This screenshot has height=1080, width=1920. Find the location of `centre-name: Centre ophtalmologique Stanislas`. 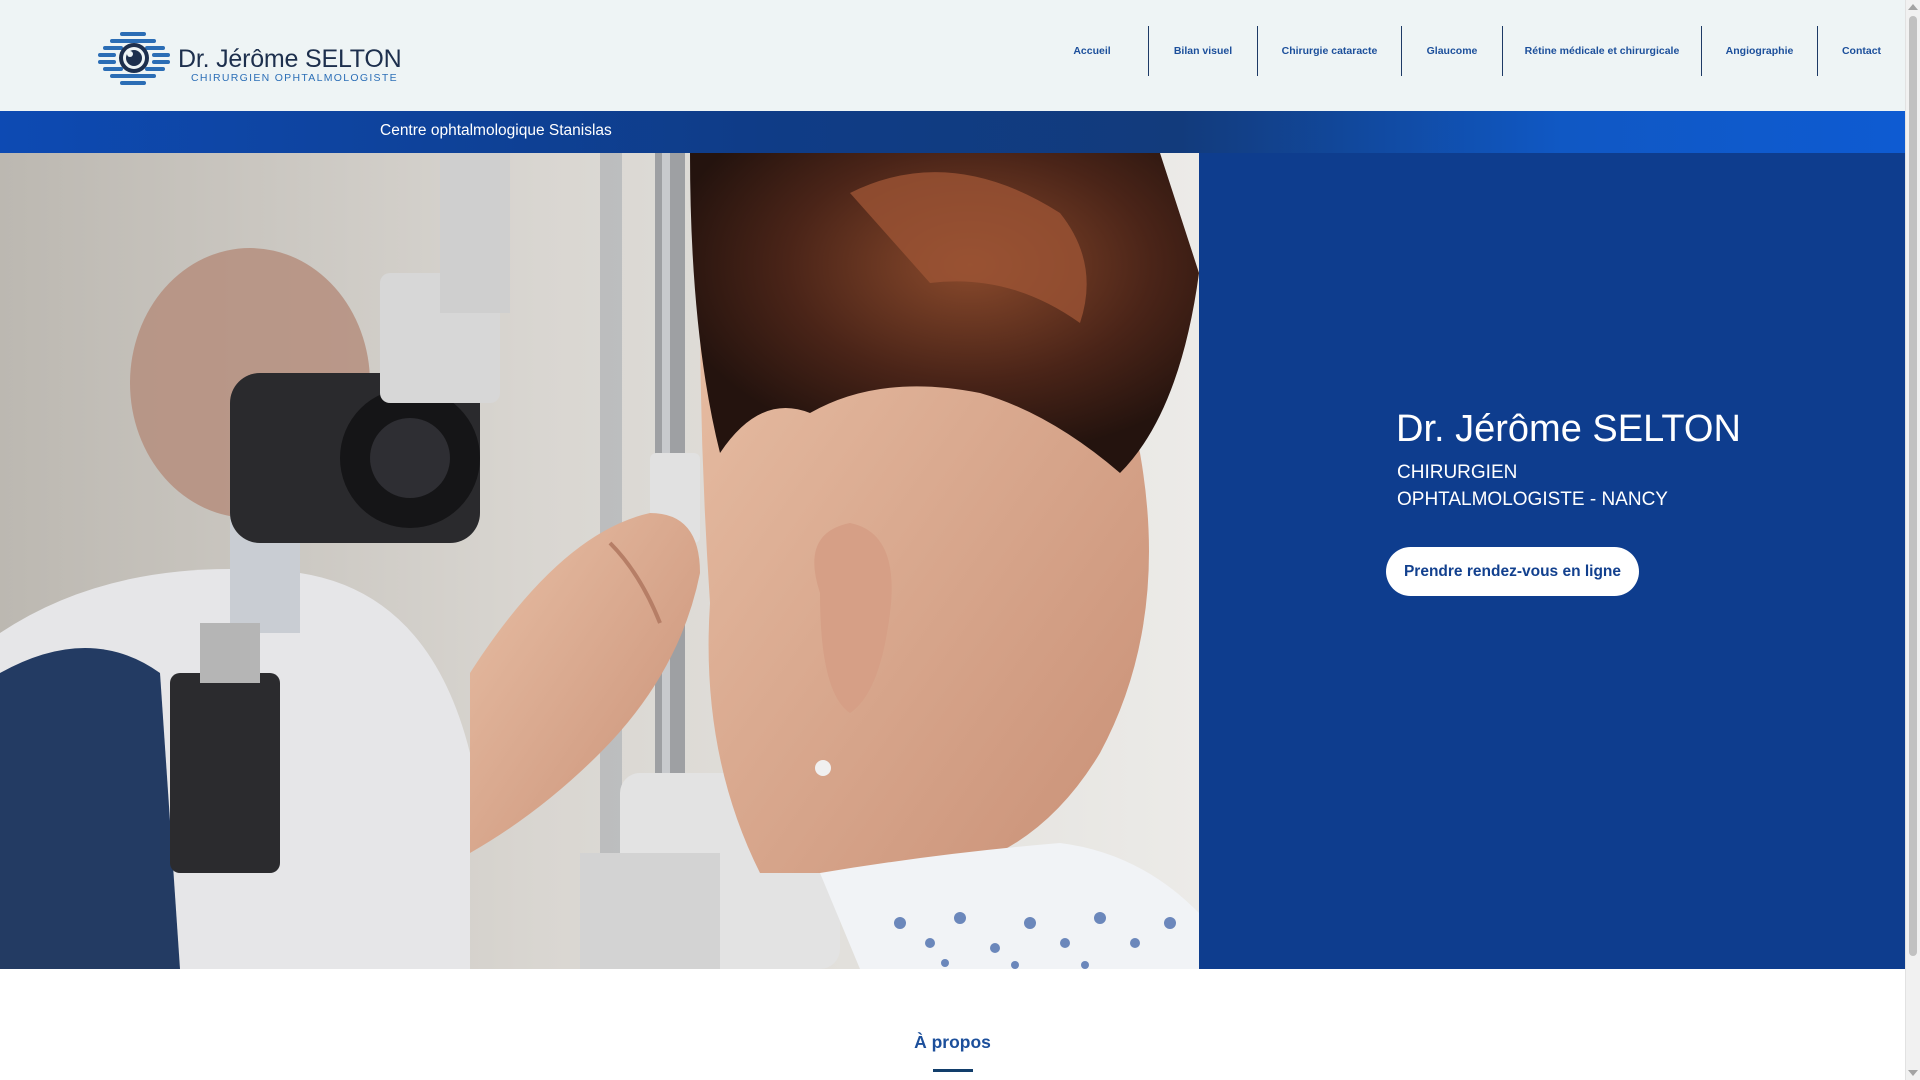

centre-name: Centre ophtalmologique Stanislas is located at coordinates (496, 130).